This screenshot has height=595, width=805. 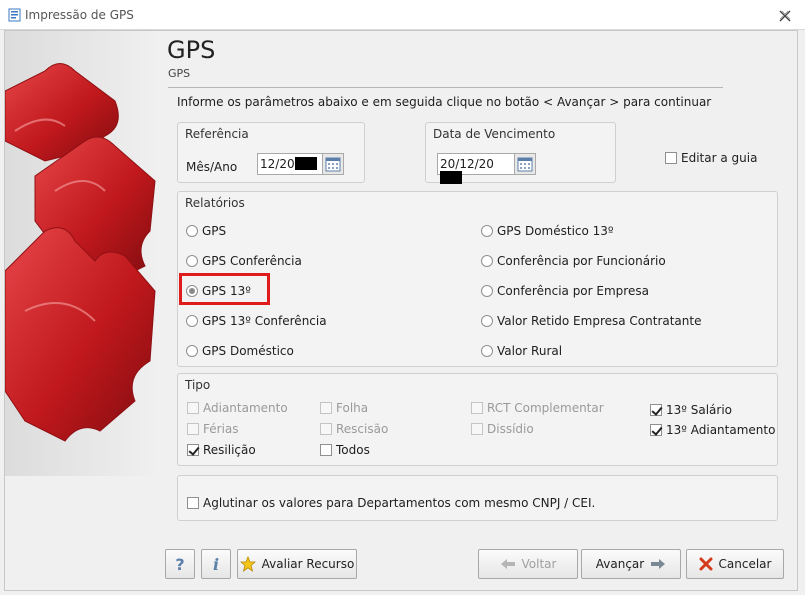 I want to click on avancar-button: Avançar, so click(x=631, y=564).